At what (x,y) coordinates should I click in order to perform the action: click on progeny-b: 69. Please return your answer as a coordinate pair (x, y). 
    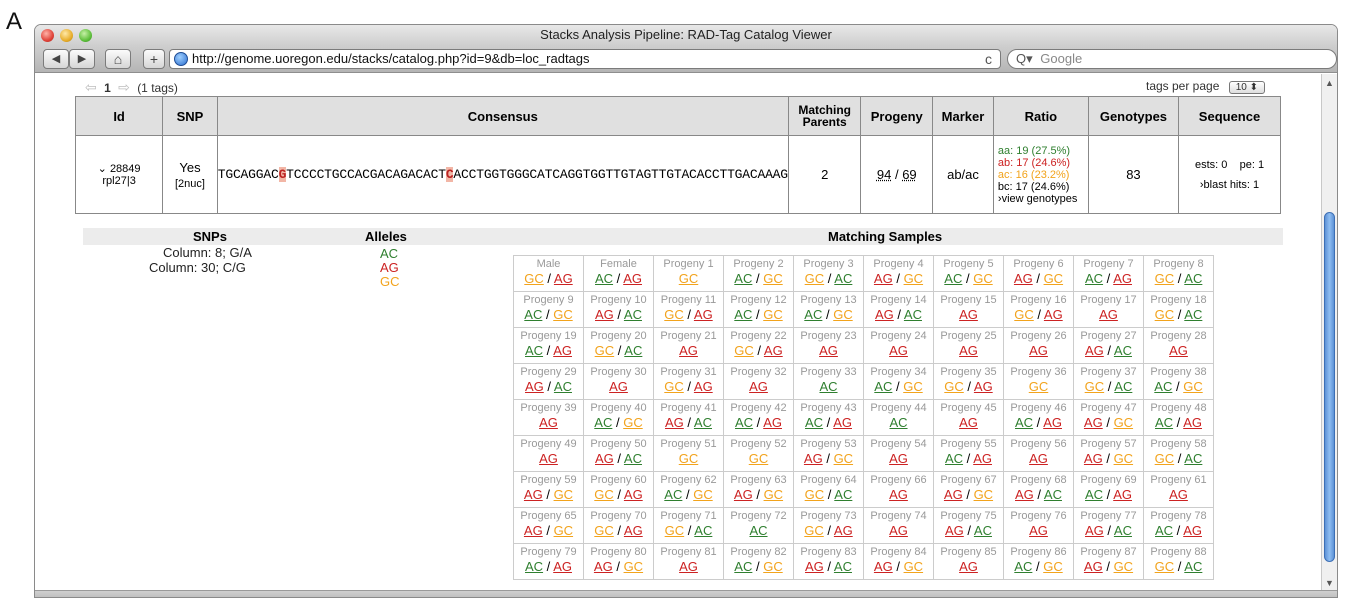
    Looking at the image, I should click on (909, 174).